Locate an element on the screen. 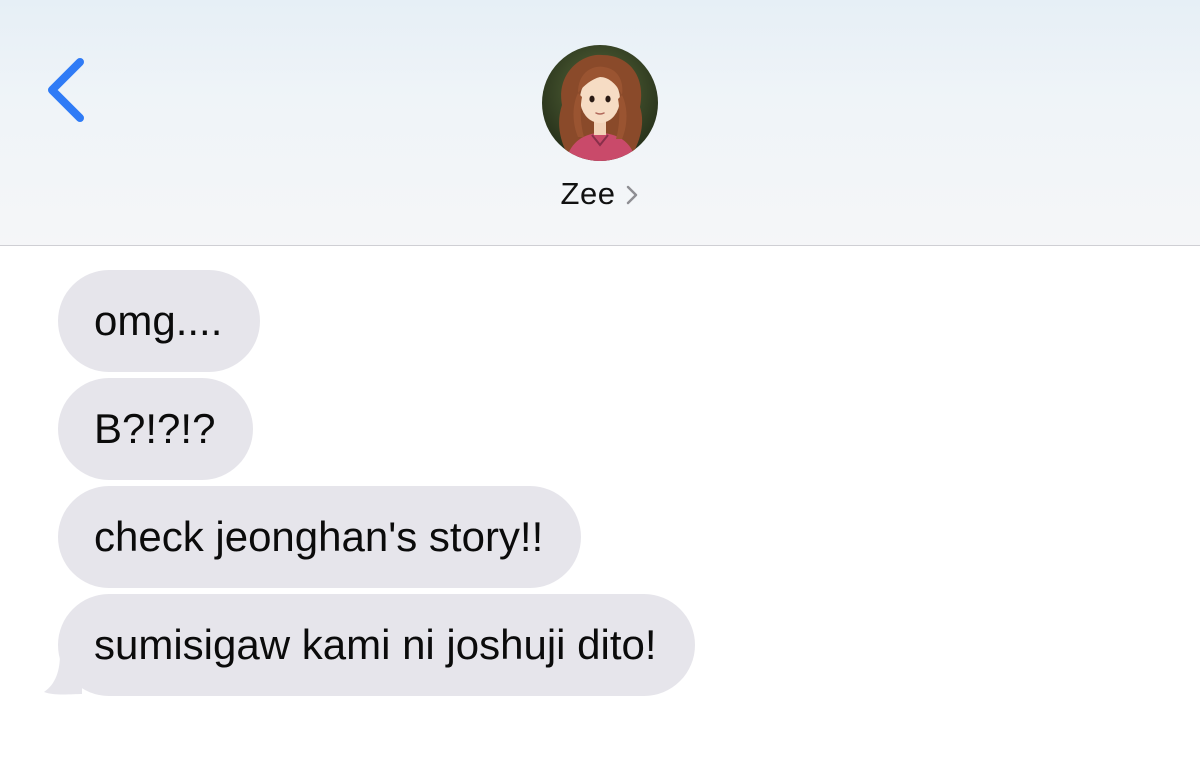 Image resolution: width=1200 pixels, height=780 pixels. received-message-bubble: B?!?!? is located at coordinates (156, 429).